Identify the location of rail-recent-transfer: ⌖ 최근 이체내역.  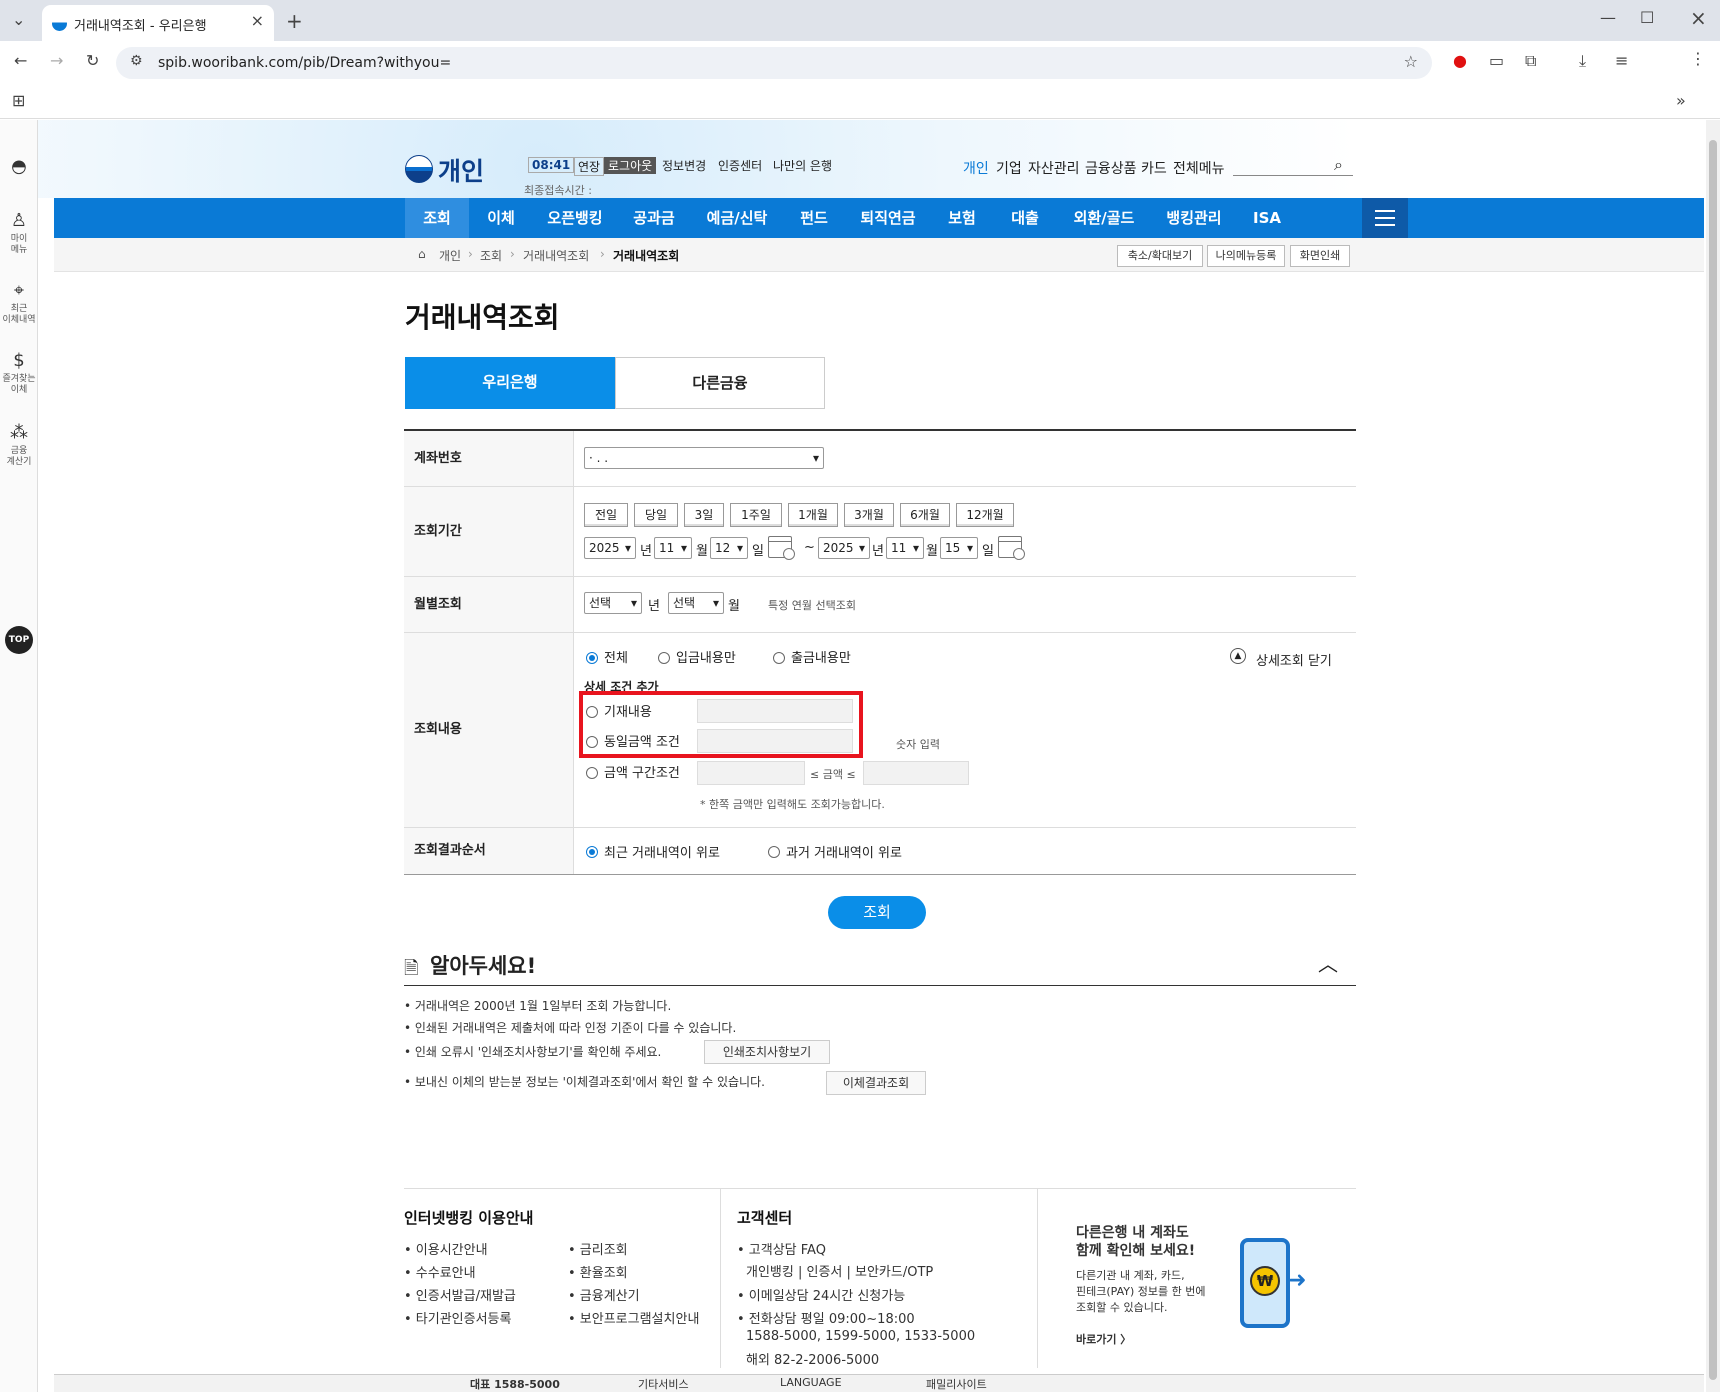
(19, 303).